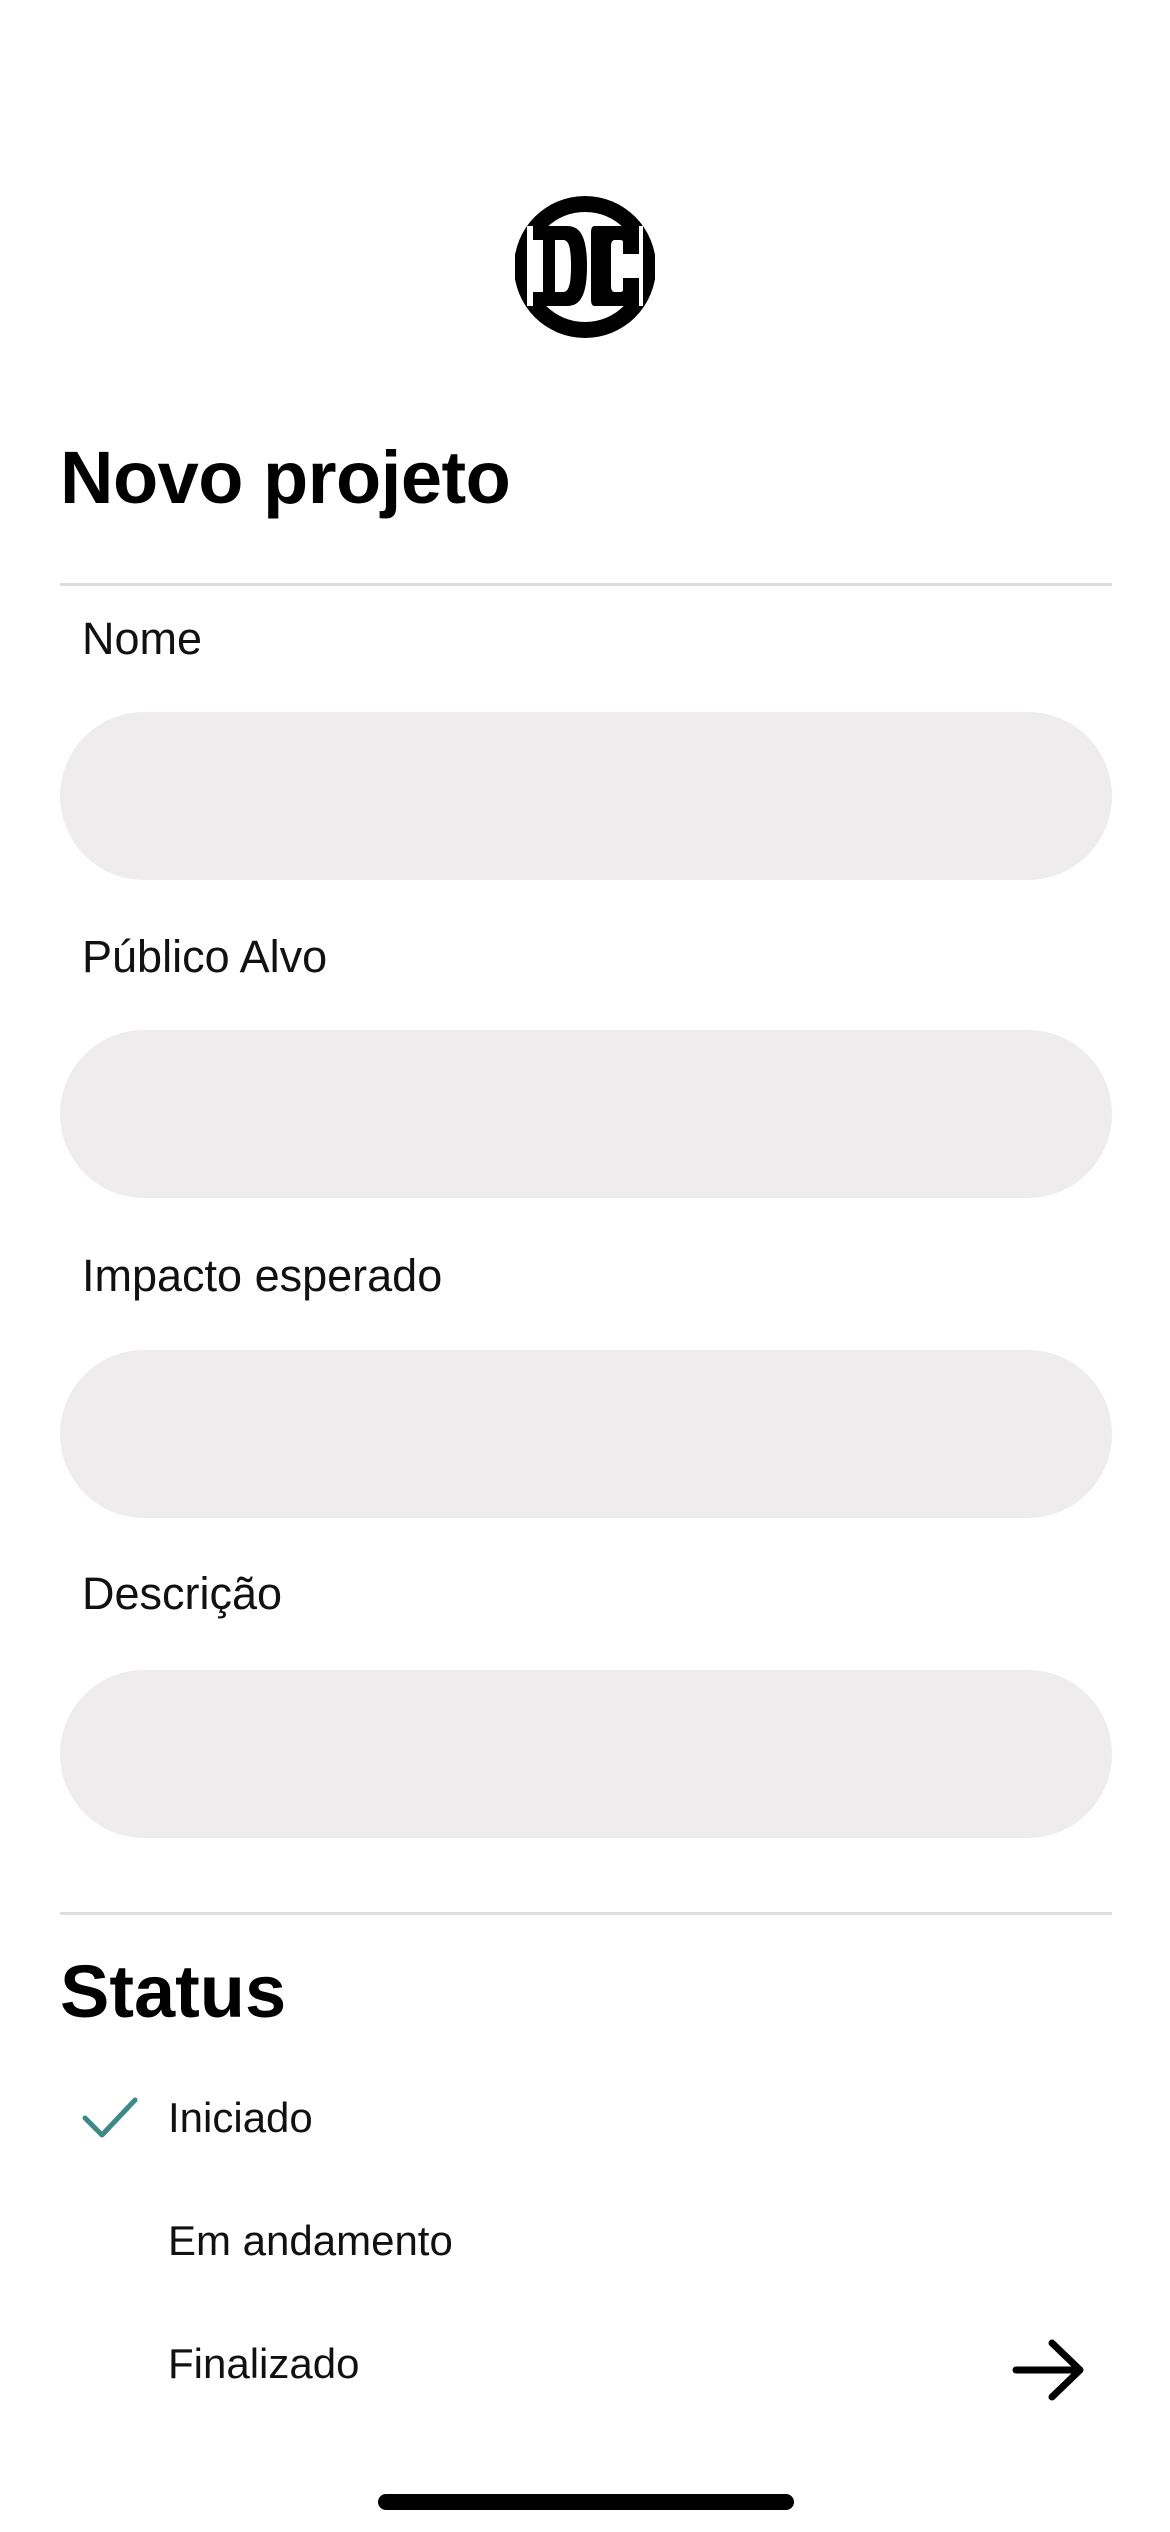 This screenshot has width=1170, height=2532. Describe the element at coordinates (586, 796) in the screenshot. I see `nome-input` at that location.